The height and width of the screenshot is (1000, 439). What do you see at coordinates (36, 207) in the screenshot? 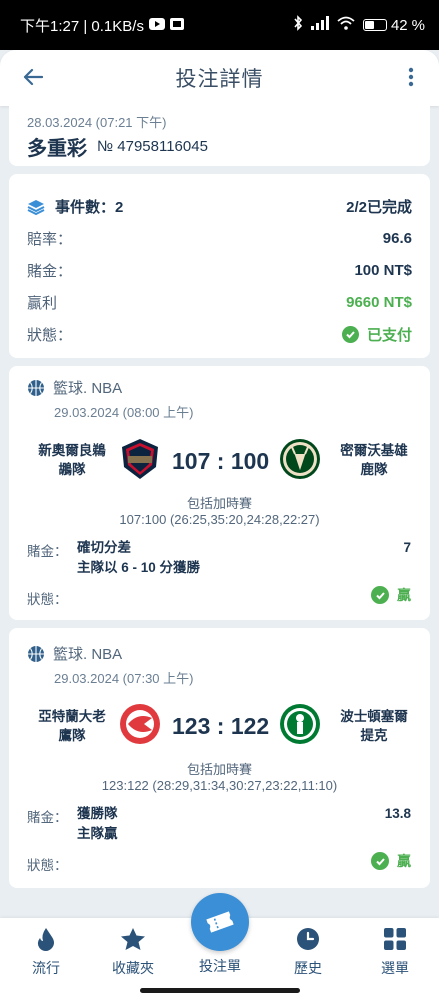
I see `layers-icon` at bounding box center [36, 207].